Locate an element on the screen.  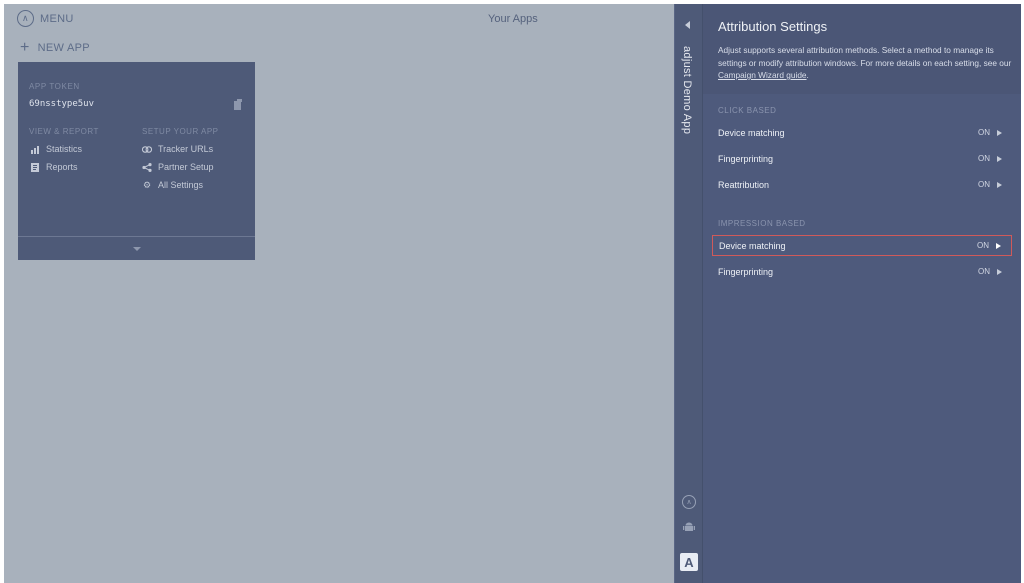
app-token-label: APP TOKEN is located at coordinates (54, 86).